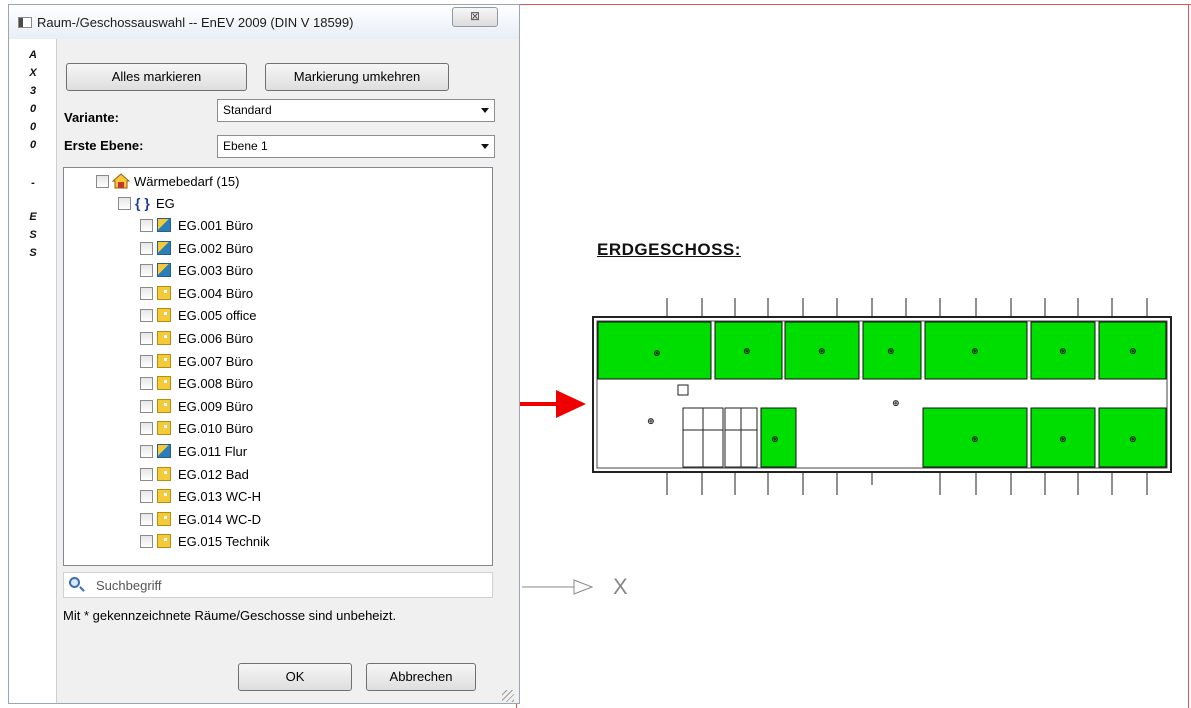 This screenshot has width=1191, height=708. Describe the element at coordinates (104, 145) in the screenshot. I see `first-level-label: Erste Ebene:` at that location.